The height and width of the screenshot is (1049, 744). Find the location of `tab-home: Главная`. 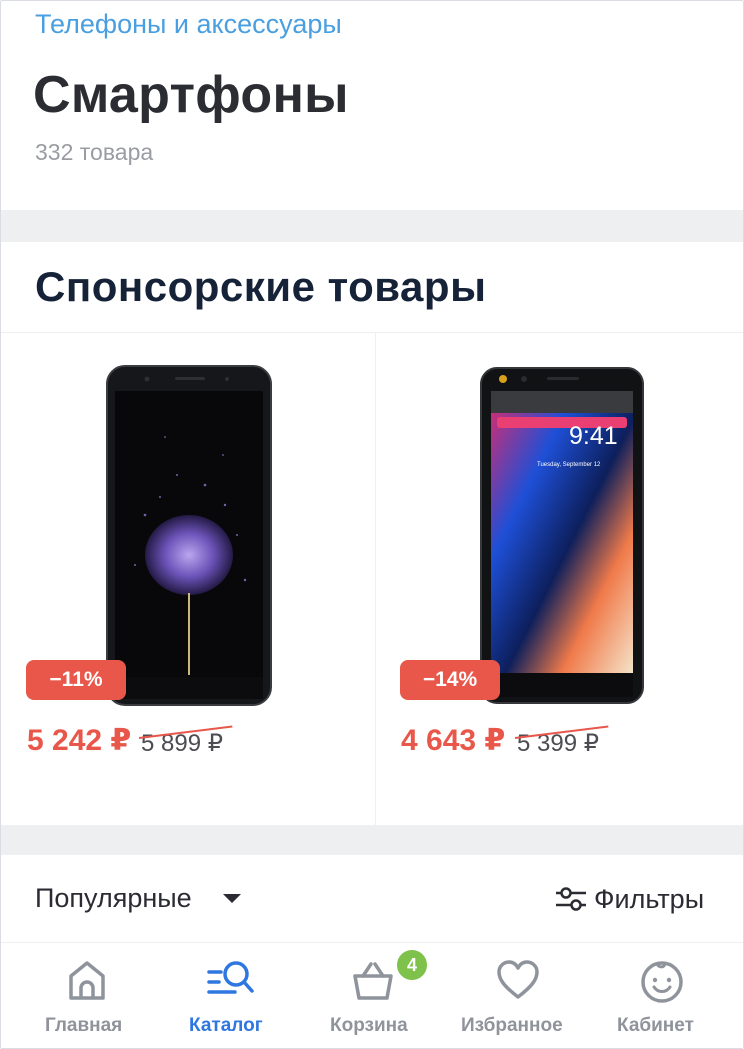

tab-home: Главная is located at coordinates (87, 996).